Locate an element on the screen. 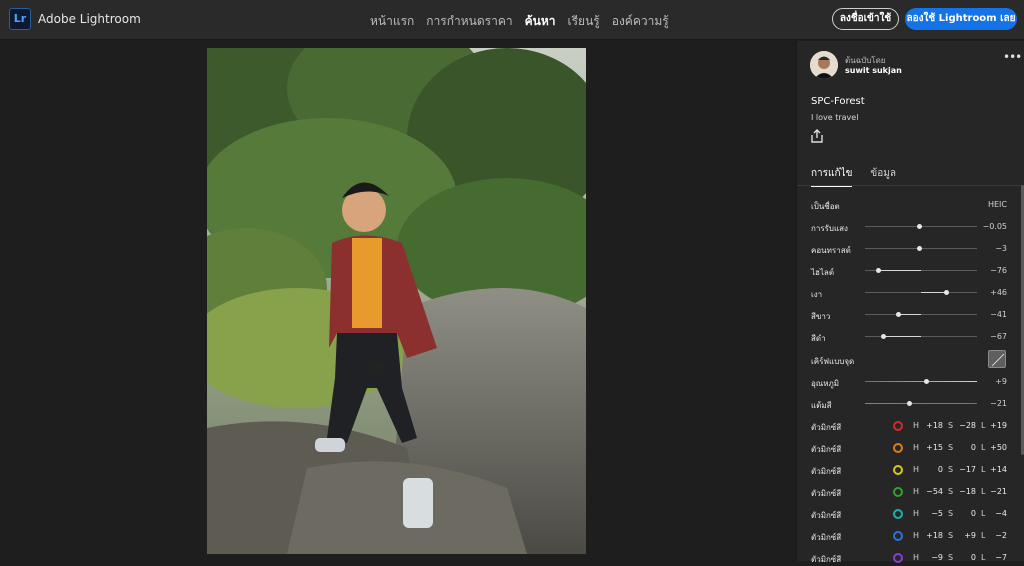 The width and height of the screenshot is (1024, 566). nav-item: การกำหนดราคา is located at coordinates (469, 21).